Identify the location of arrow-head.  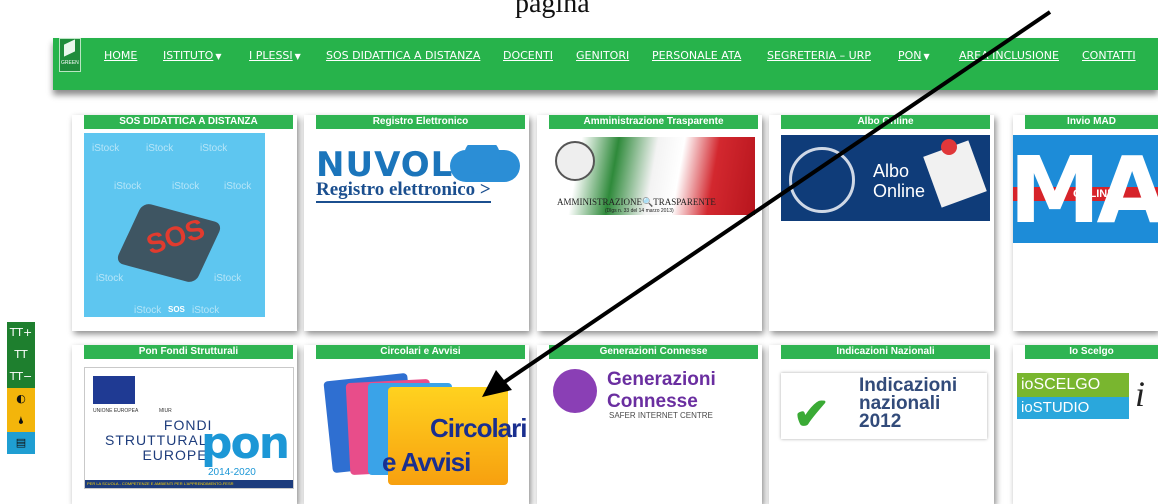
(497, 383).